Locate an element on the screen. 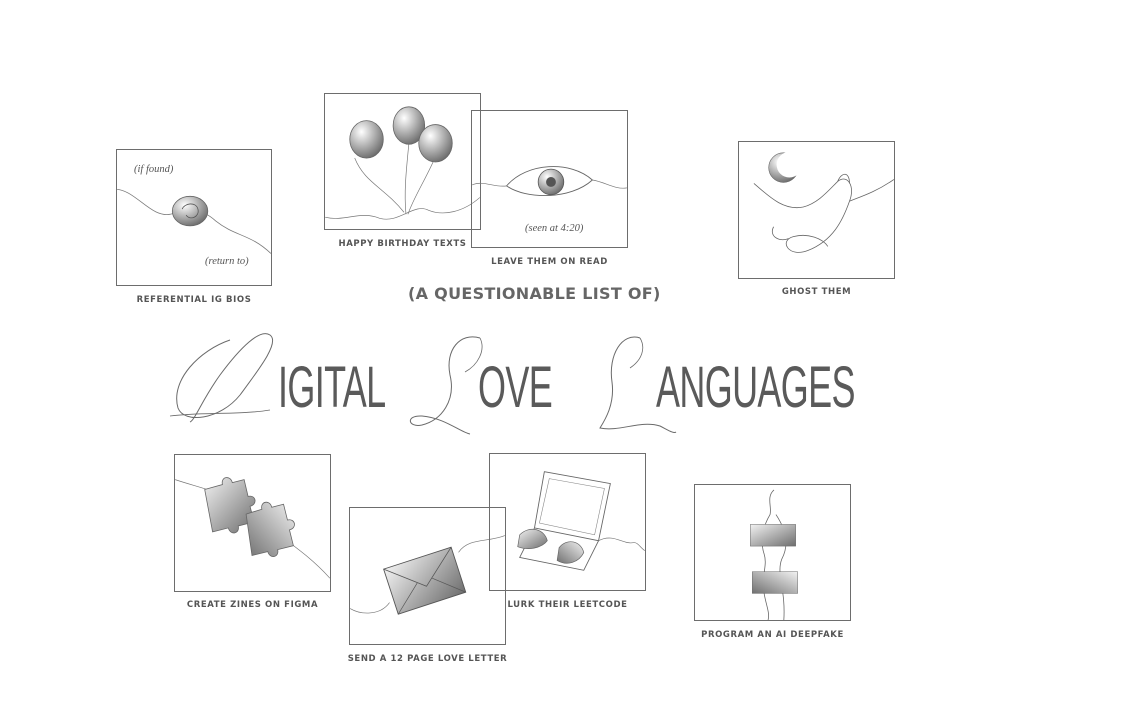  caption-ai-deepfake: PROGRAM AN AI DEEPFAKE is located at coordinates (772, 635).